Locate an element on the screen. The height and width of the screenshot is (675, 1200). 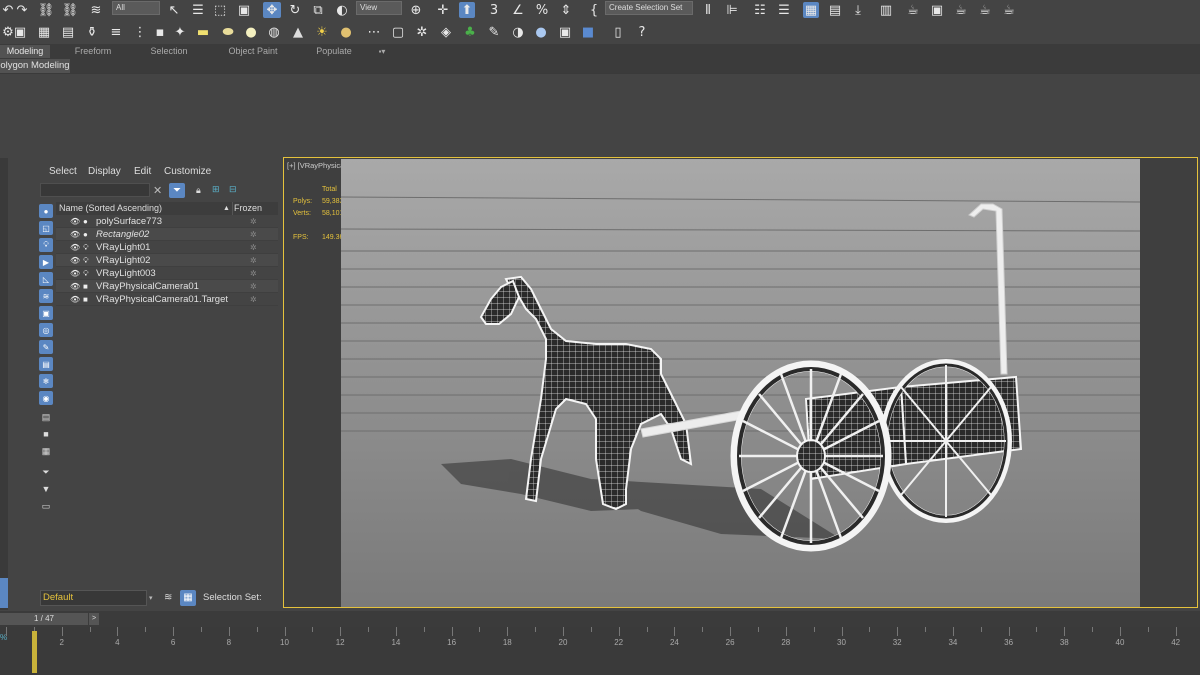
list-item: 👁︎ 💡︎ VRayLight02 ✲ is located at coordinates (167, 260).